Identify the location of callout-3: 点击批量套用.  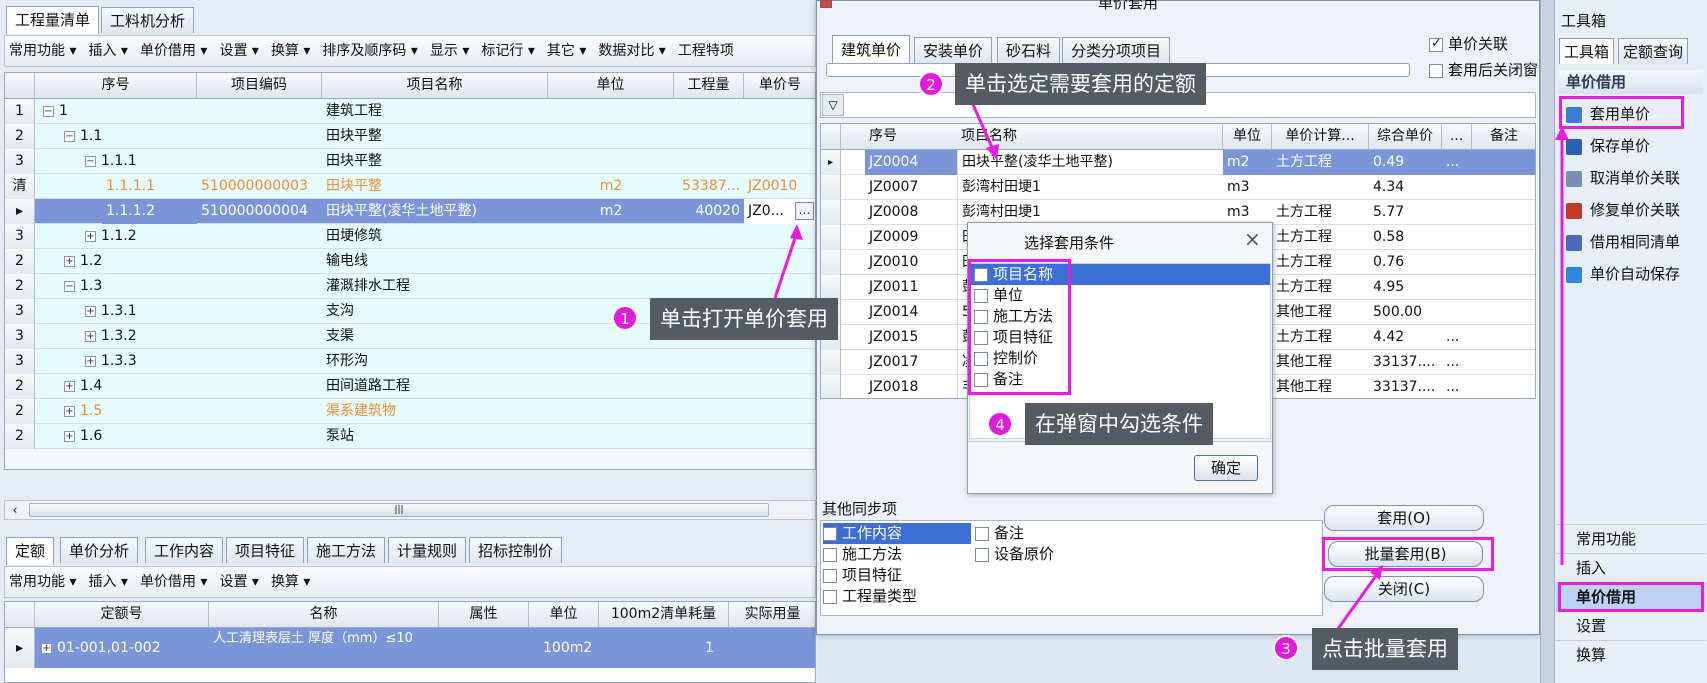
(1385, 649).